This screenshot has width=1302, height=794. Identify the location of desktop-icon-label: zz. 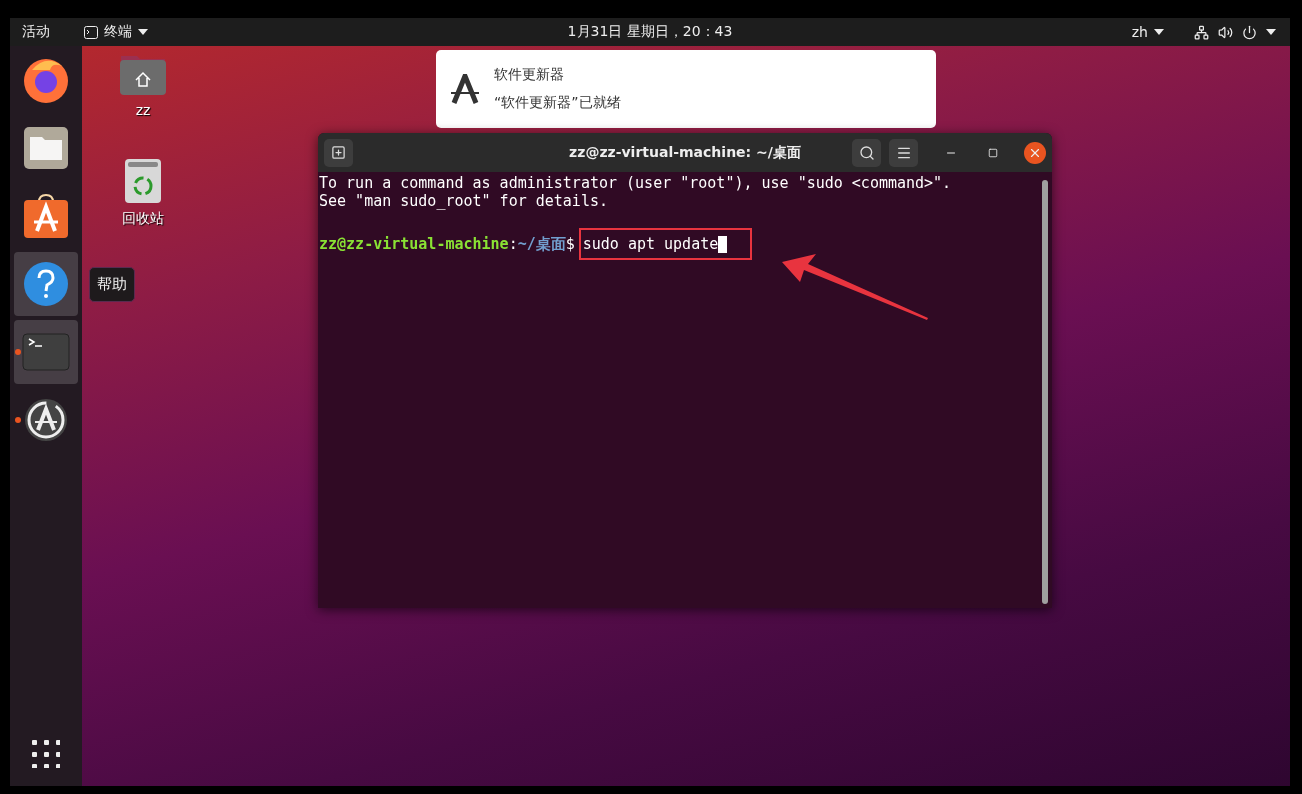
(143, 110).